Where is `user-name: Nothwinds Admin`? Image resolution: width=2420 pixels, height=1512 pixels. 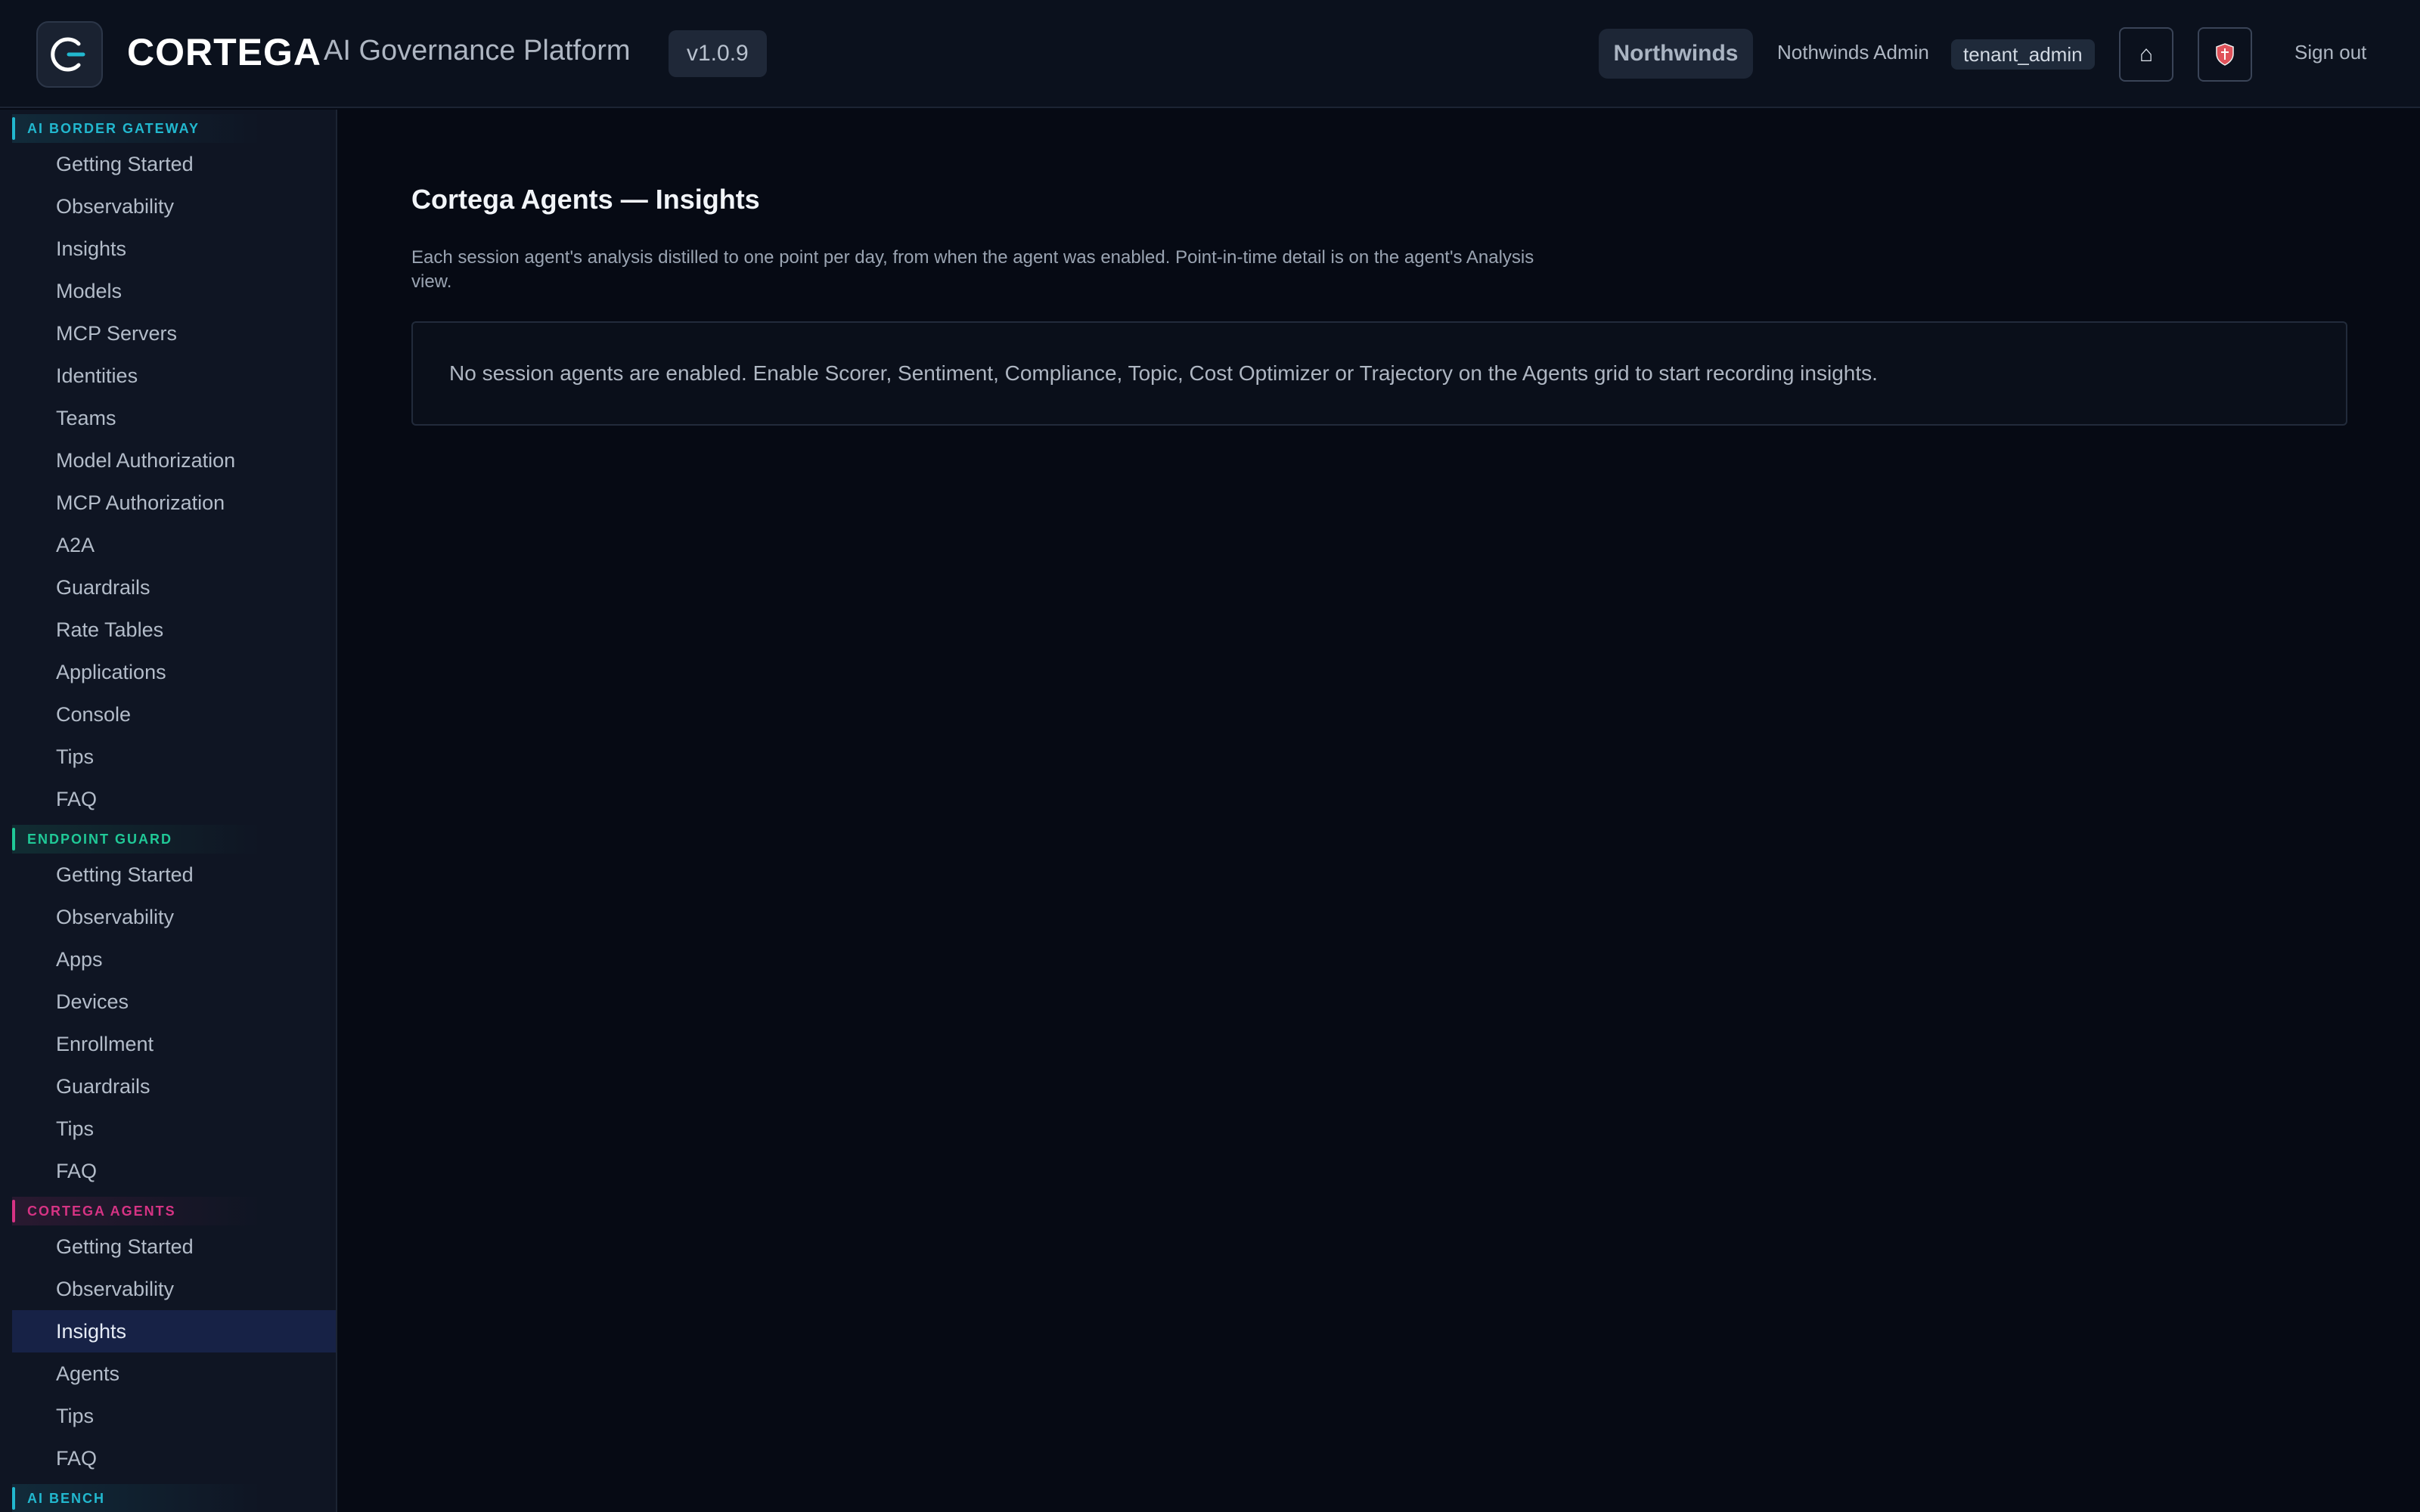
user-name: Nothwinds Admin is located at coordinates (1853, 52).